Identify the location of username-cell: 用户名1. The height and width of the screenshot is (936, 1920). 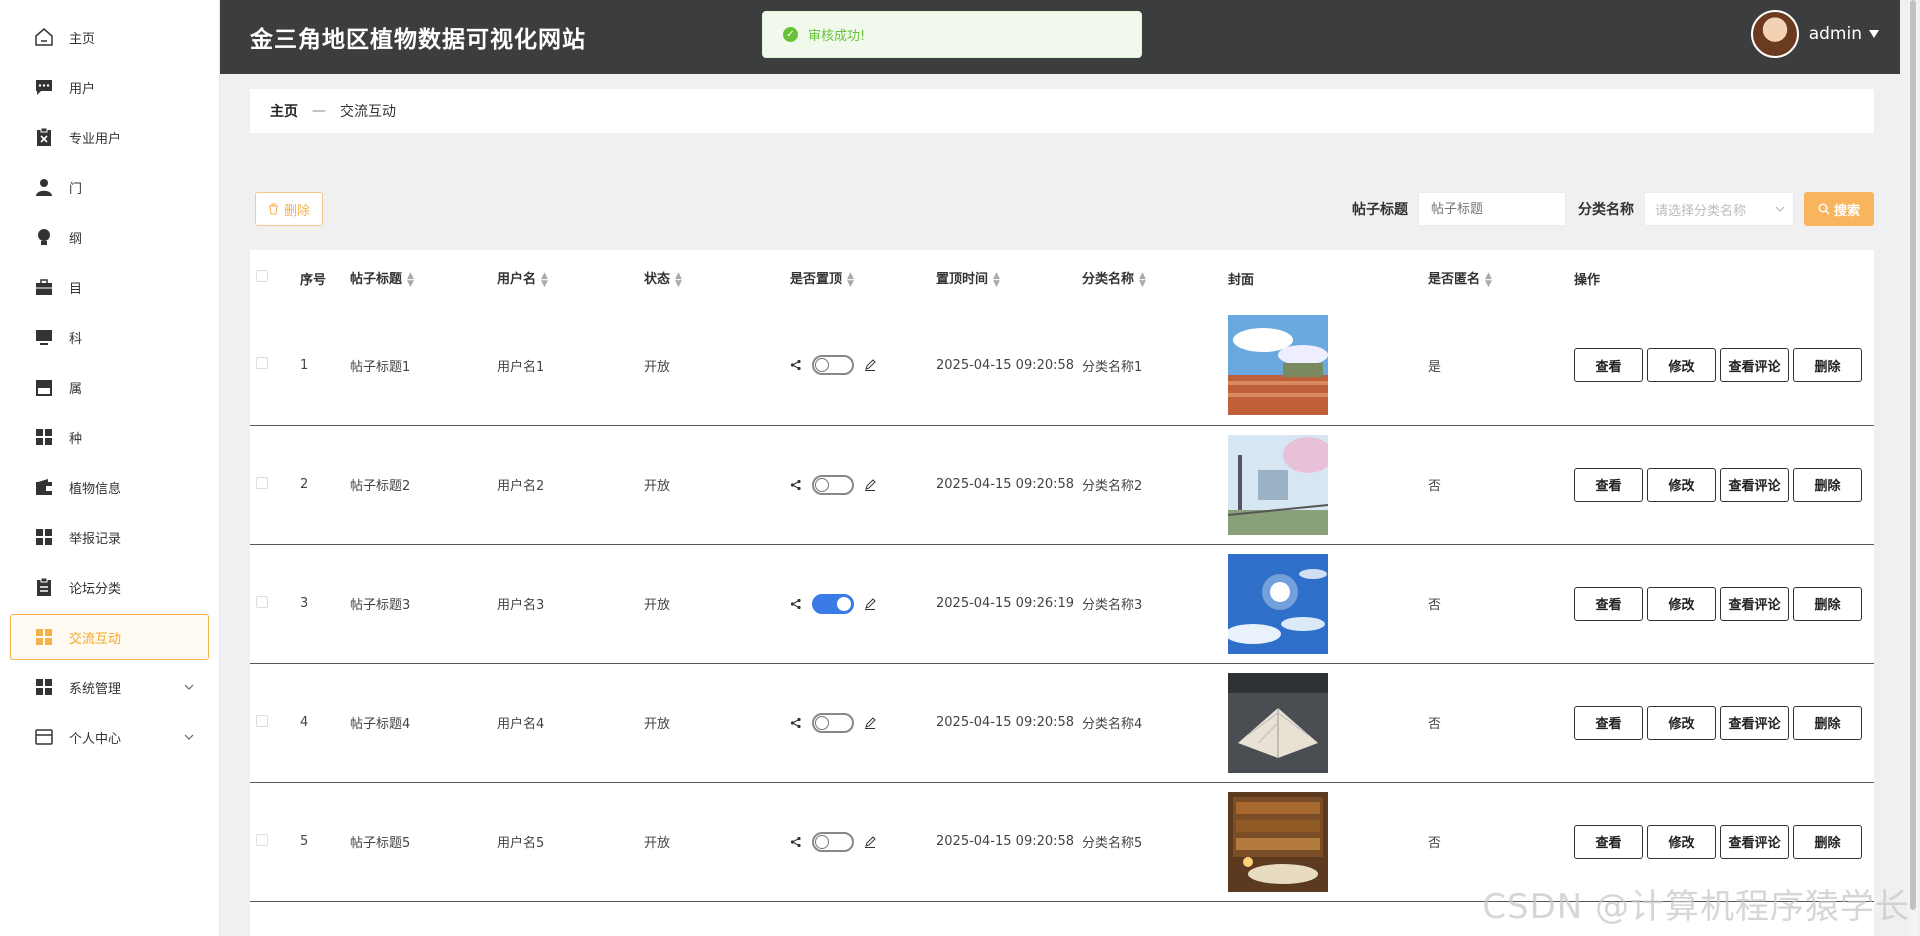
(570, 366).